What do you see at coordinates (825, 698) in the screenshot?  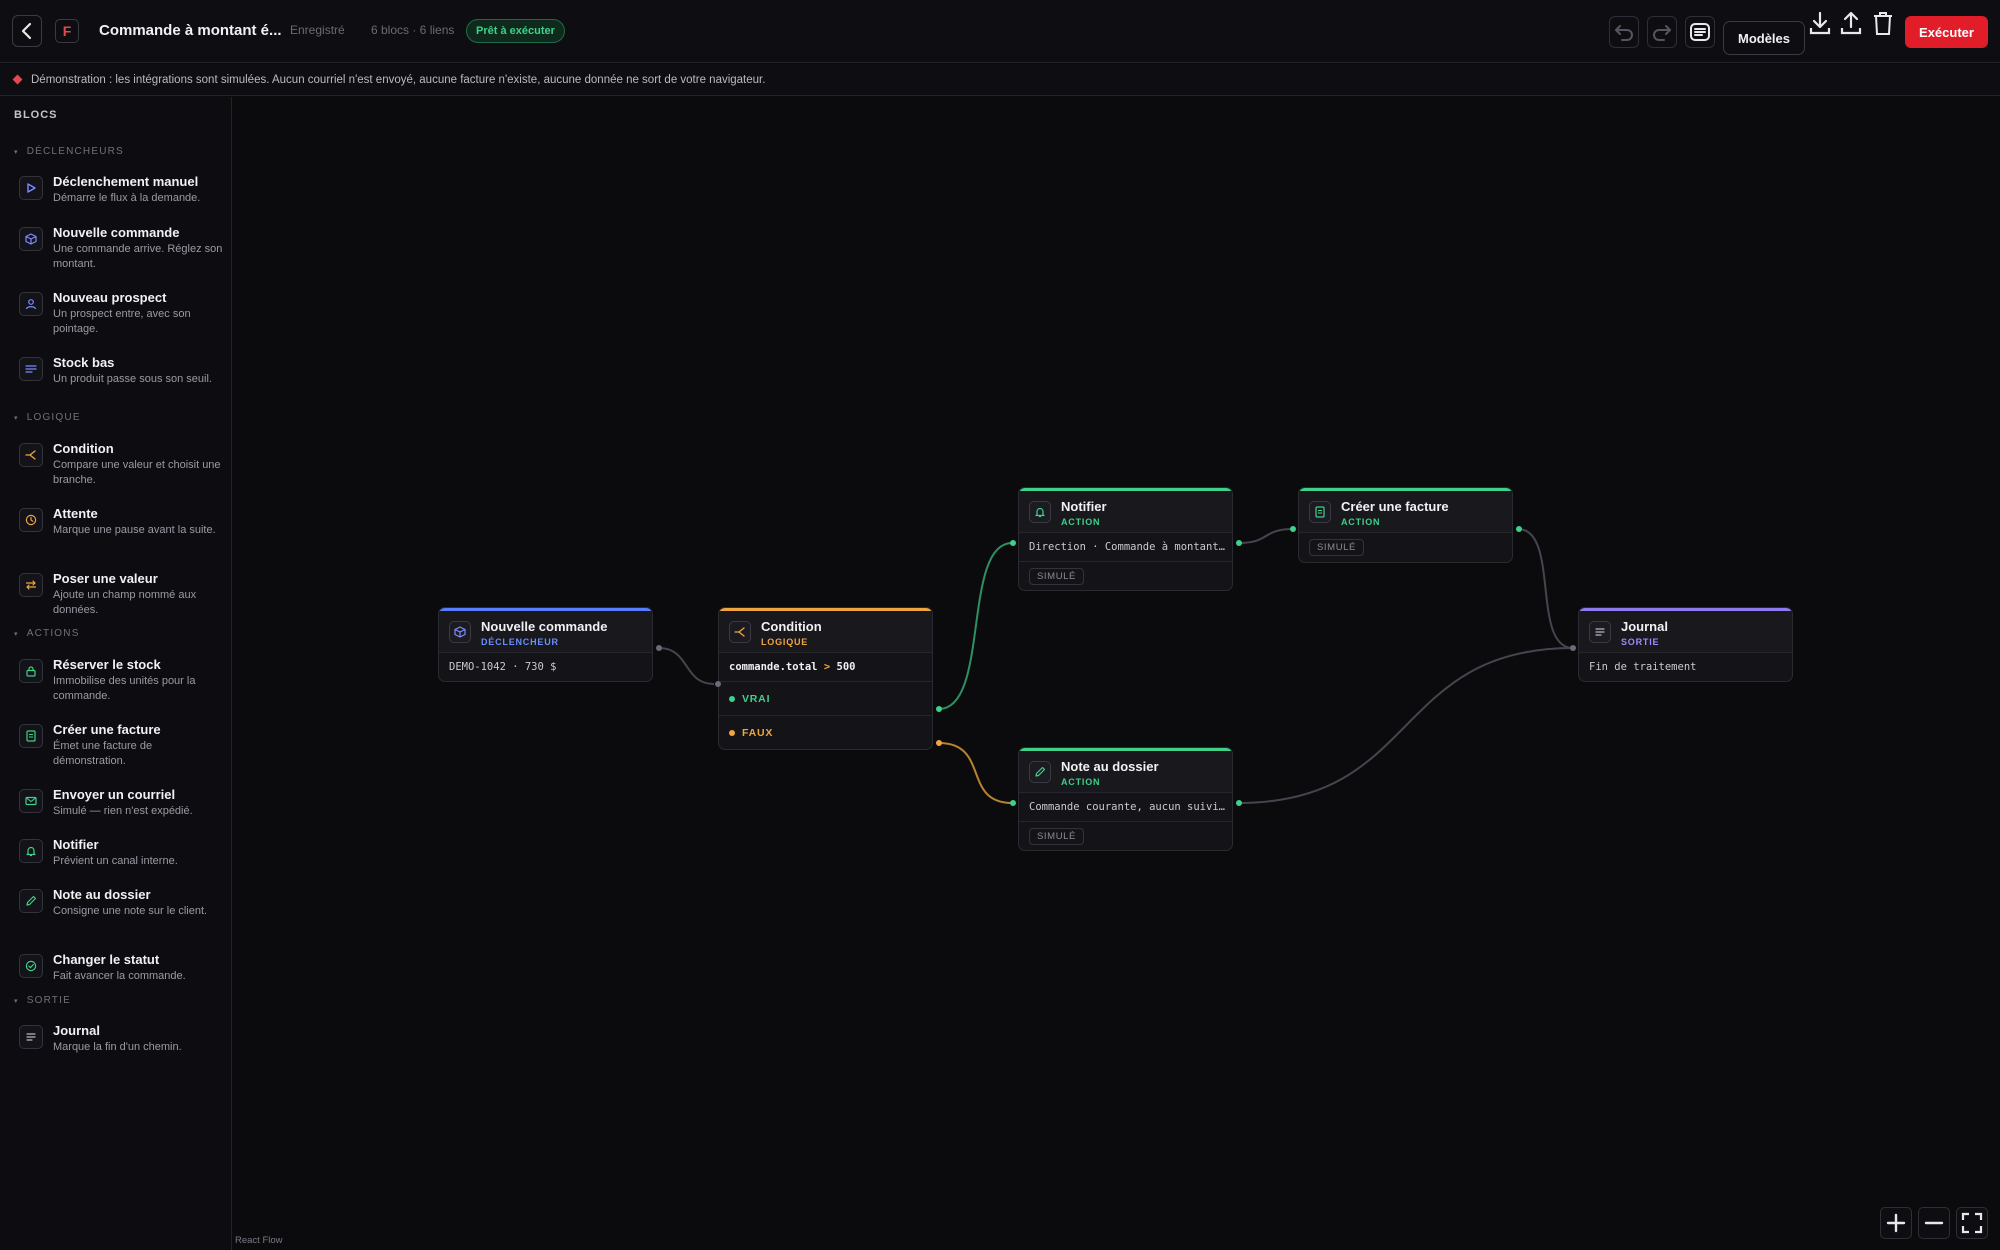 I see `branch-true: VRAI` at bounding box center [825, 698].